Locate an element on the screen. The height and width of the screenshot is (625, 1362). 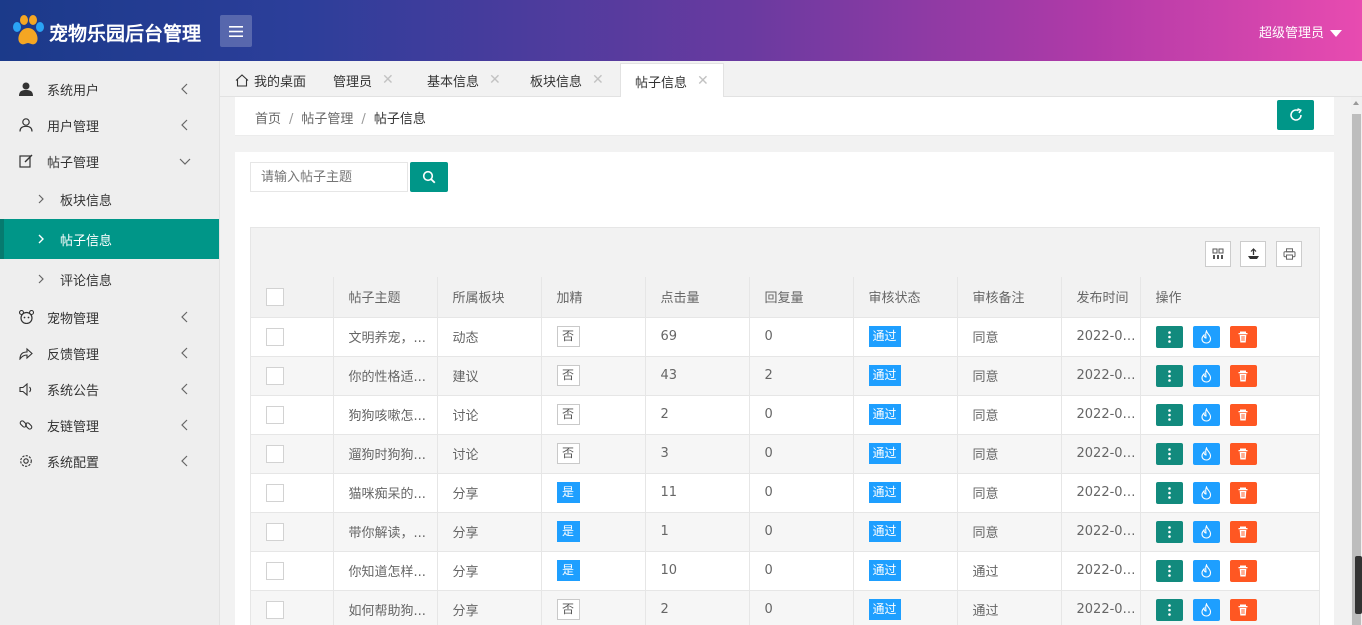
select-all-checkbox is located at coordinates (275, 296).